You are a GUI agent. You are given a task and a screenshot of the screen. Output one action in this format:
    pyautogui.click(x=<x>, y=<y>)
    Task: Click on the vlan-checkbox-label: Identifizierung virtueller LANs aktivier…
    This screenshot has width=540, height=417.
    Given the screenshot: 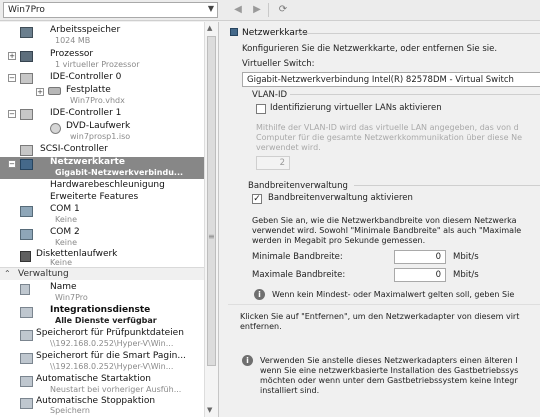 What is the action you would take?
    pyautogui.click(x=356, y=108)
    